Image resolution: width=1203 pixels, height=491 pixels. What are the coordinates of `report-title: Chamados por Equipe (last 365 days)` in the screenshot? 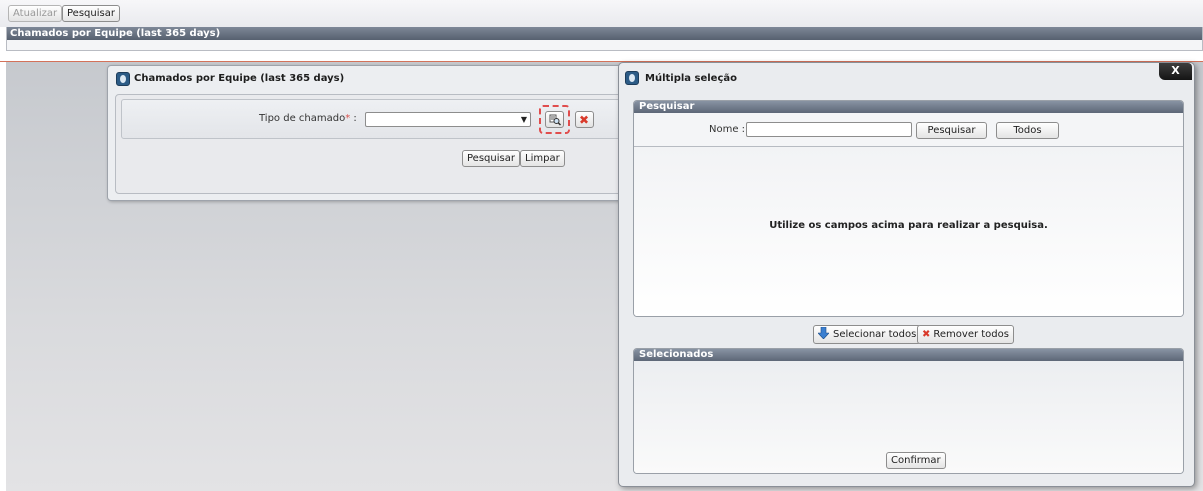 It's located at (604, 33).